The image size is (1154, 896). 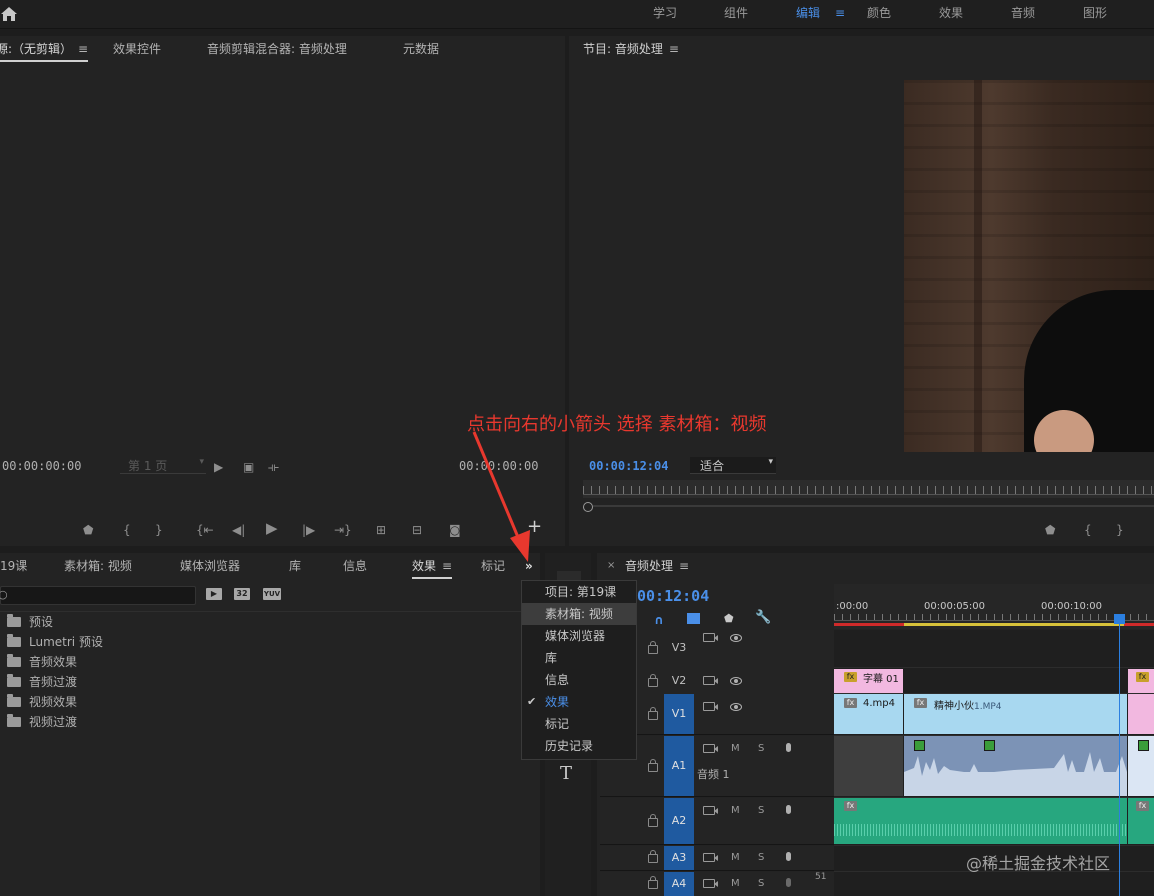 I want to click on tab-menu-icon: ≡, so click(x=83, y=49).